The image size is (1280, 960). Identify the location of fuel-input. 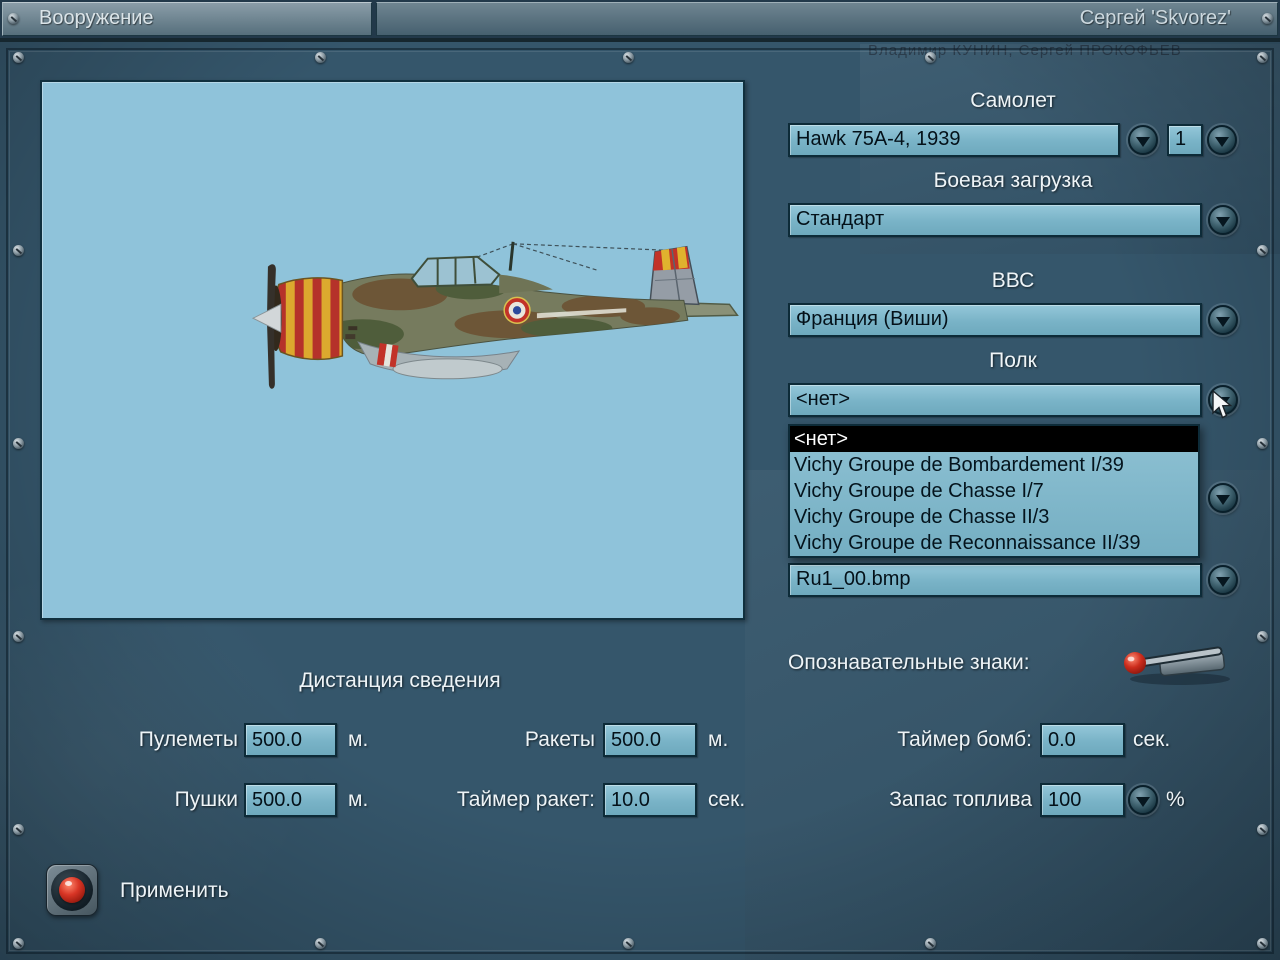
(1082, 800).